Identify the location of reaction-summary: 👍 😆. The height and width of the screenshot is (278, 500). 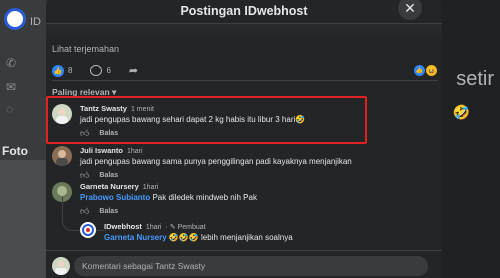
(425, 70).